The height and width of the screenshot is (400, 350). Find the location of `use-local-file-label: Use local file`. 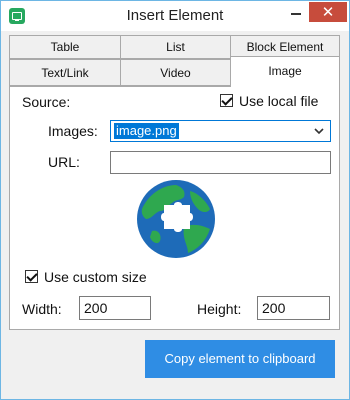

use-local-file-label: Use local file is located at coordinates (278, 101).